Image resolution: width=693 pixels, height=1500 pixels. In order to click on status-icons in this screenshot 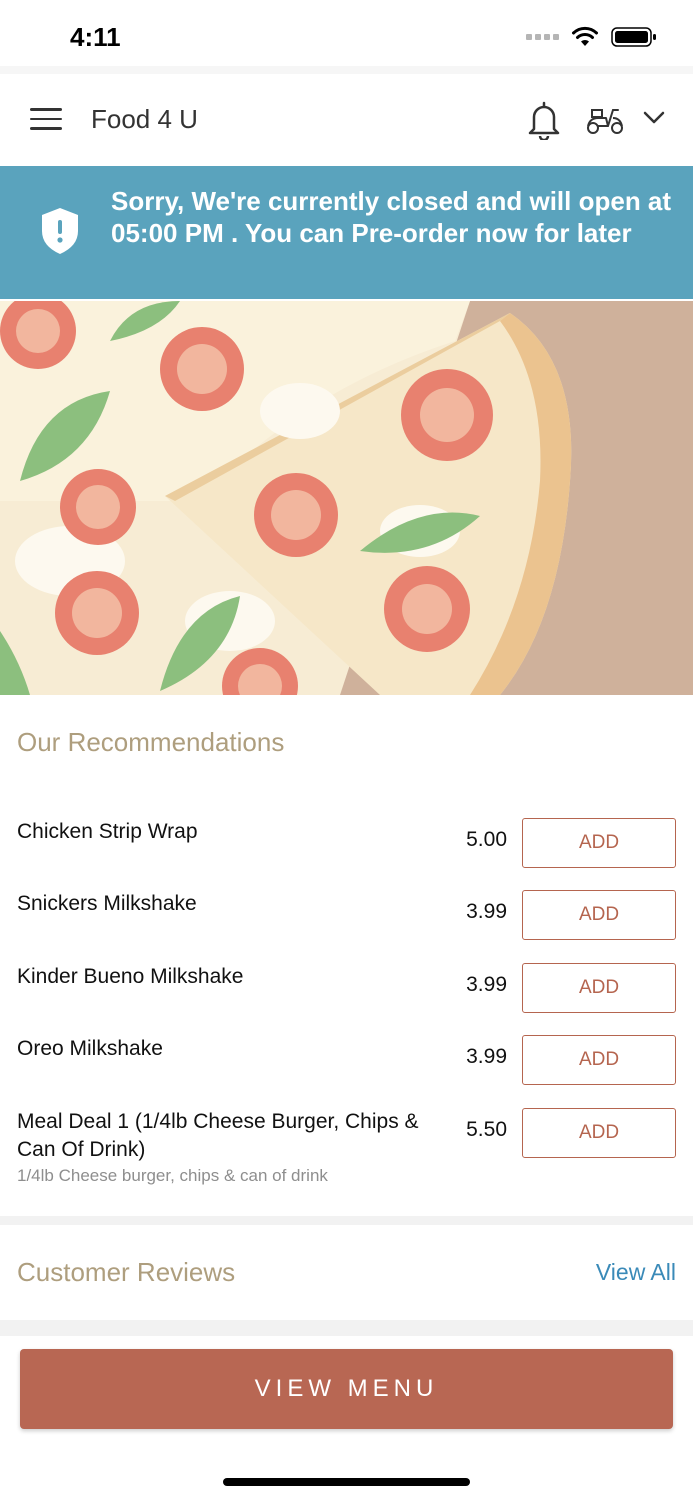, I will do `click(591, 37)`.